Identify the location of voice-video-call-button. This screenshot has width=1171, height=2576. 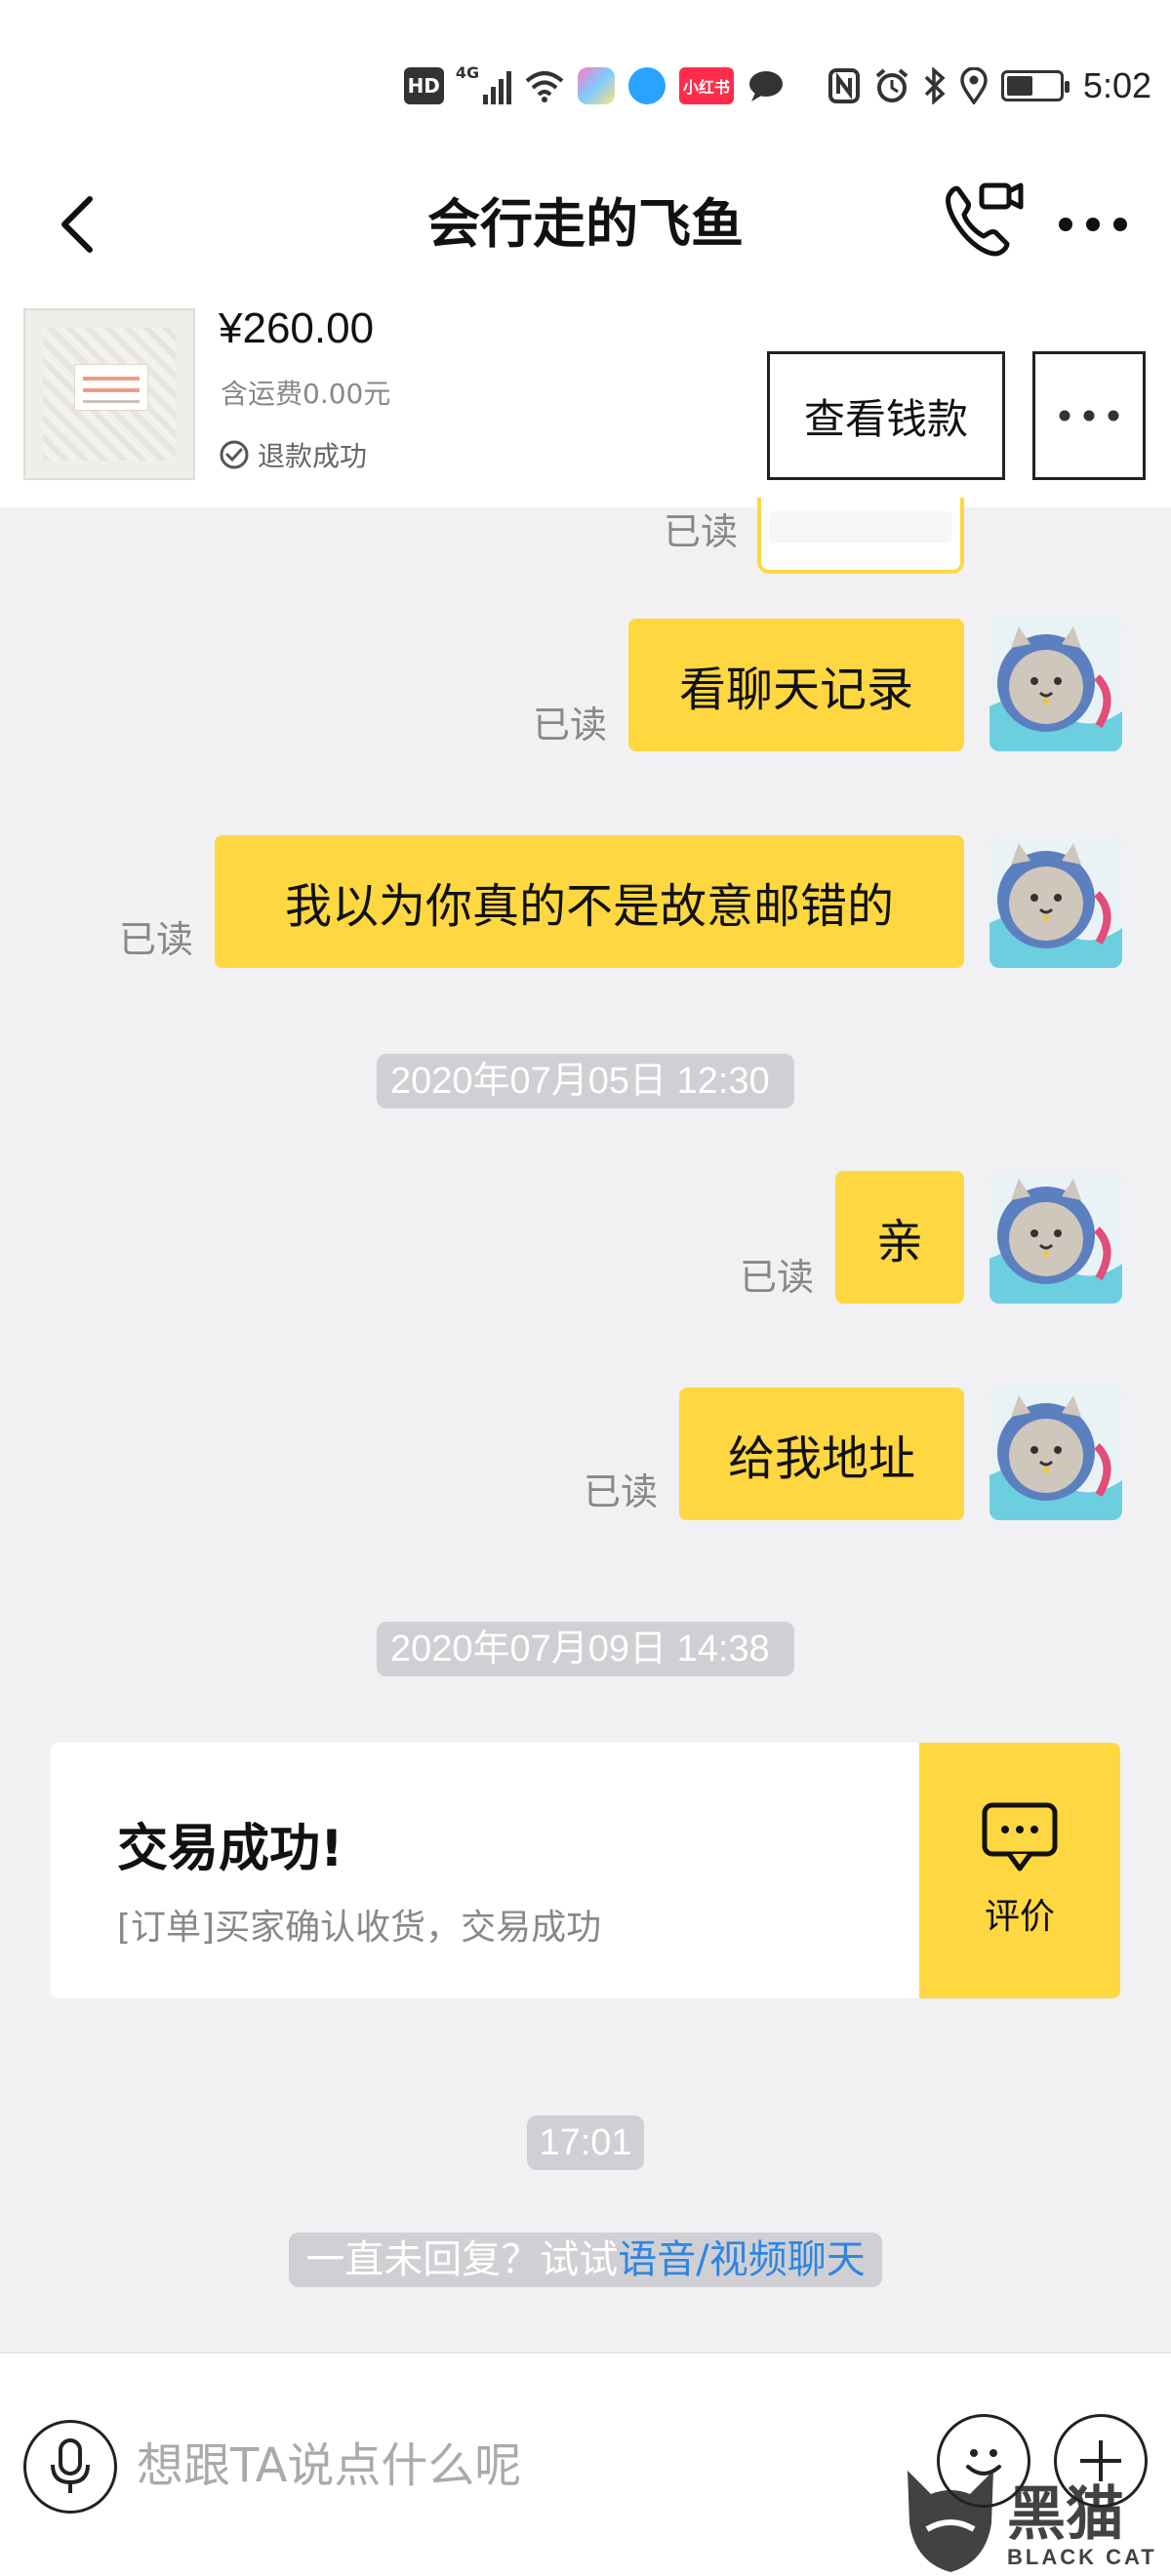
(980, 219).